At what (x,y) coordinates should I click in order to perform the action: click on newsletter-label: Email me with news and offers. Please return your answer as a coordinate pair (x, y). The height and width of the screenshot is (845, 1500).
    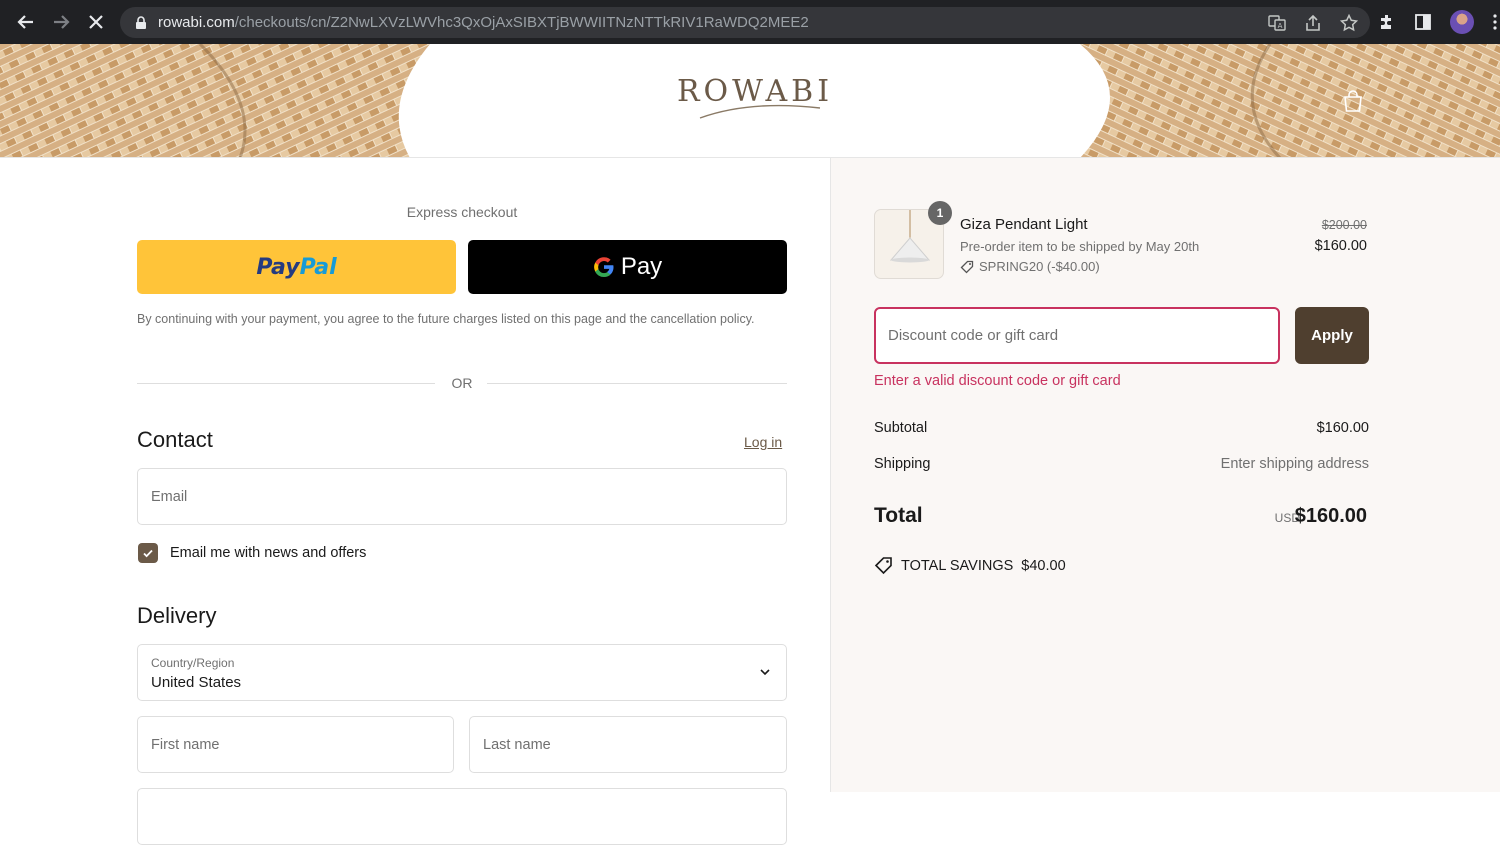
    Looking at the image, I should click on (268, 553).